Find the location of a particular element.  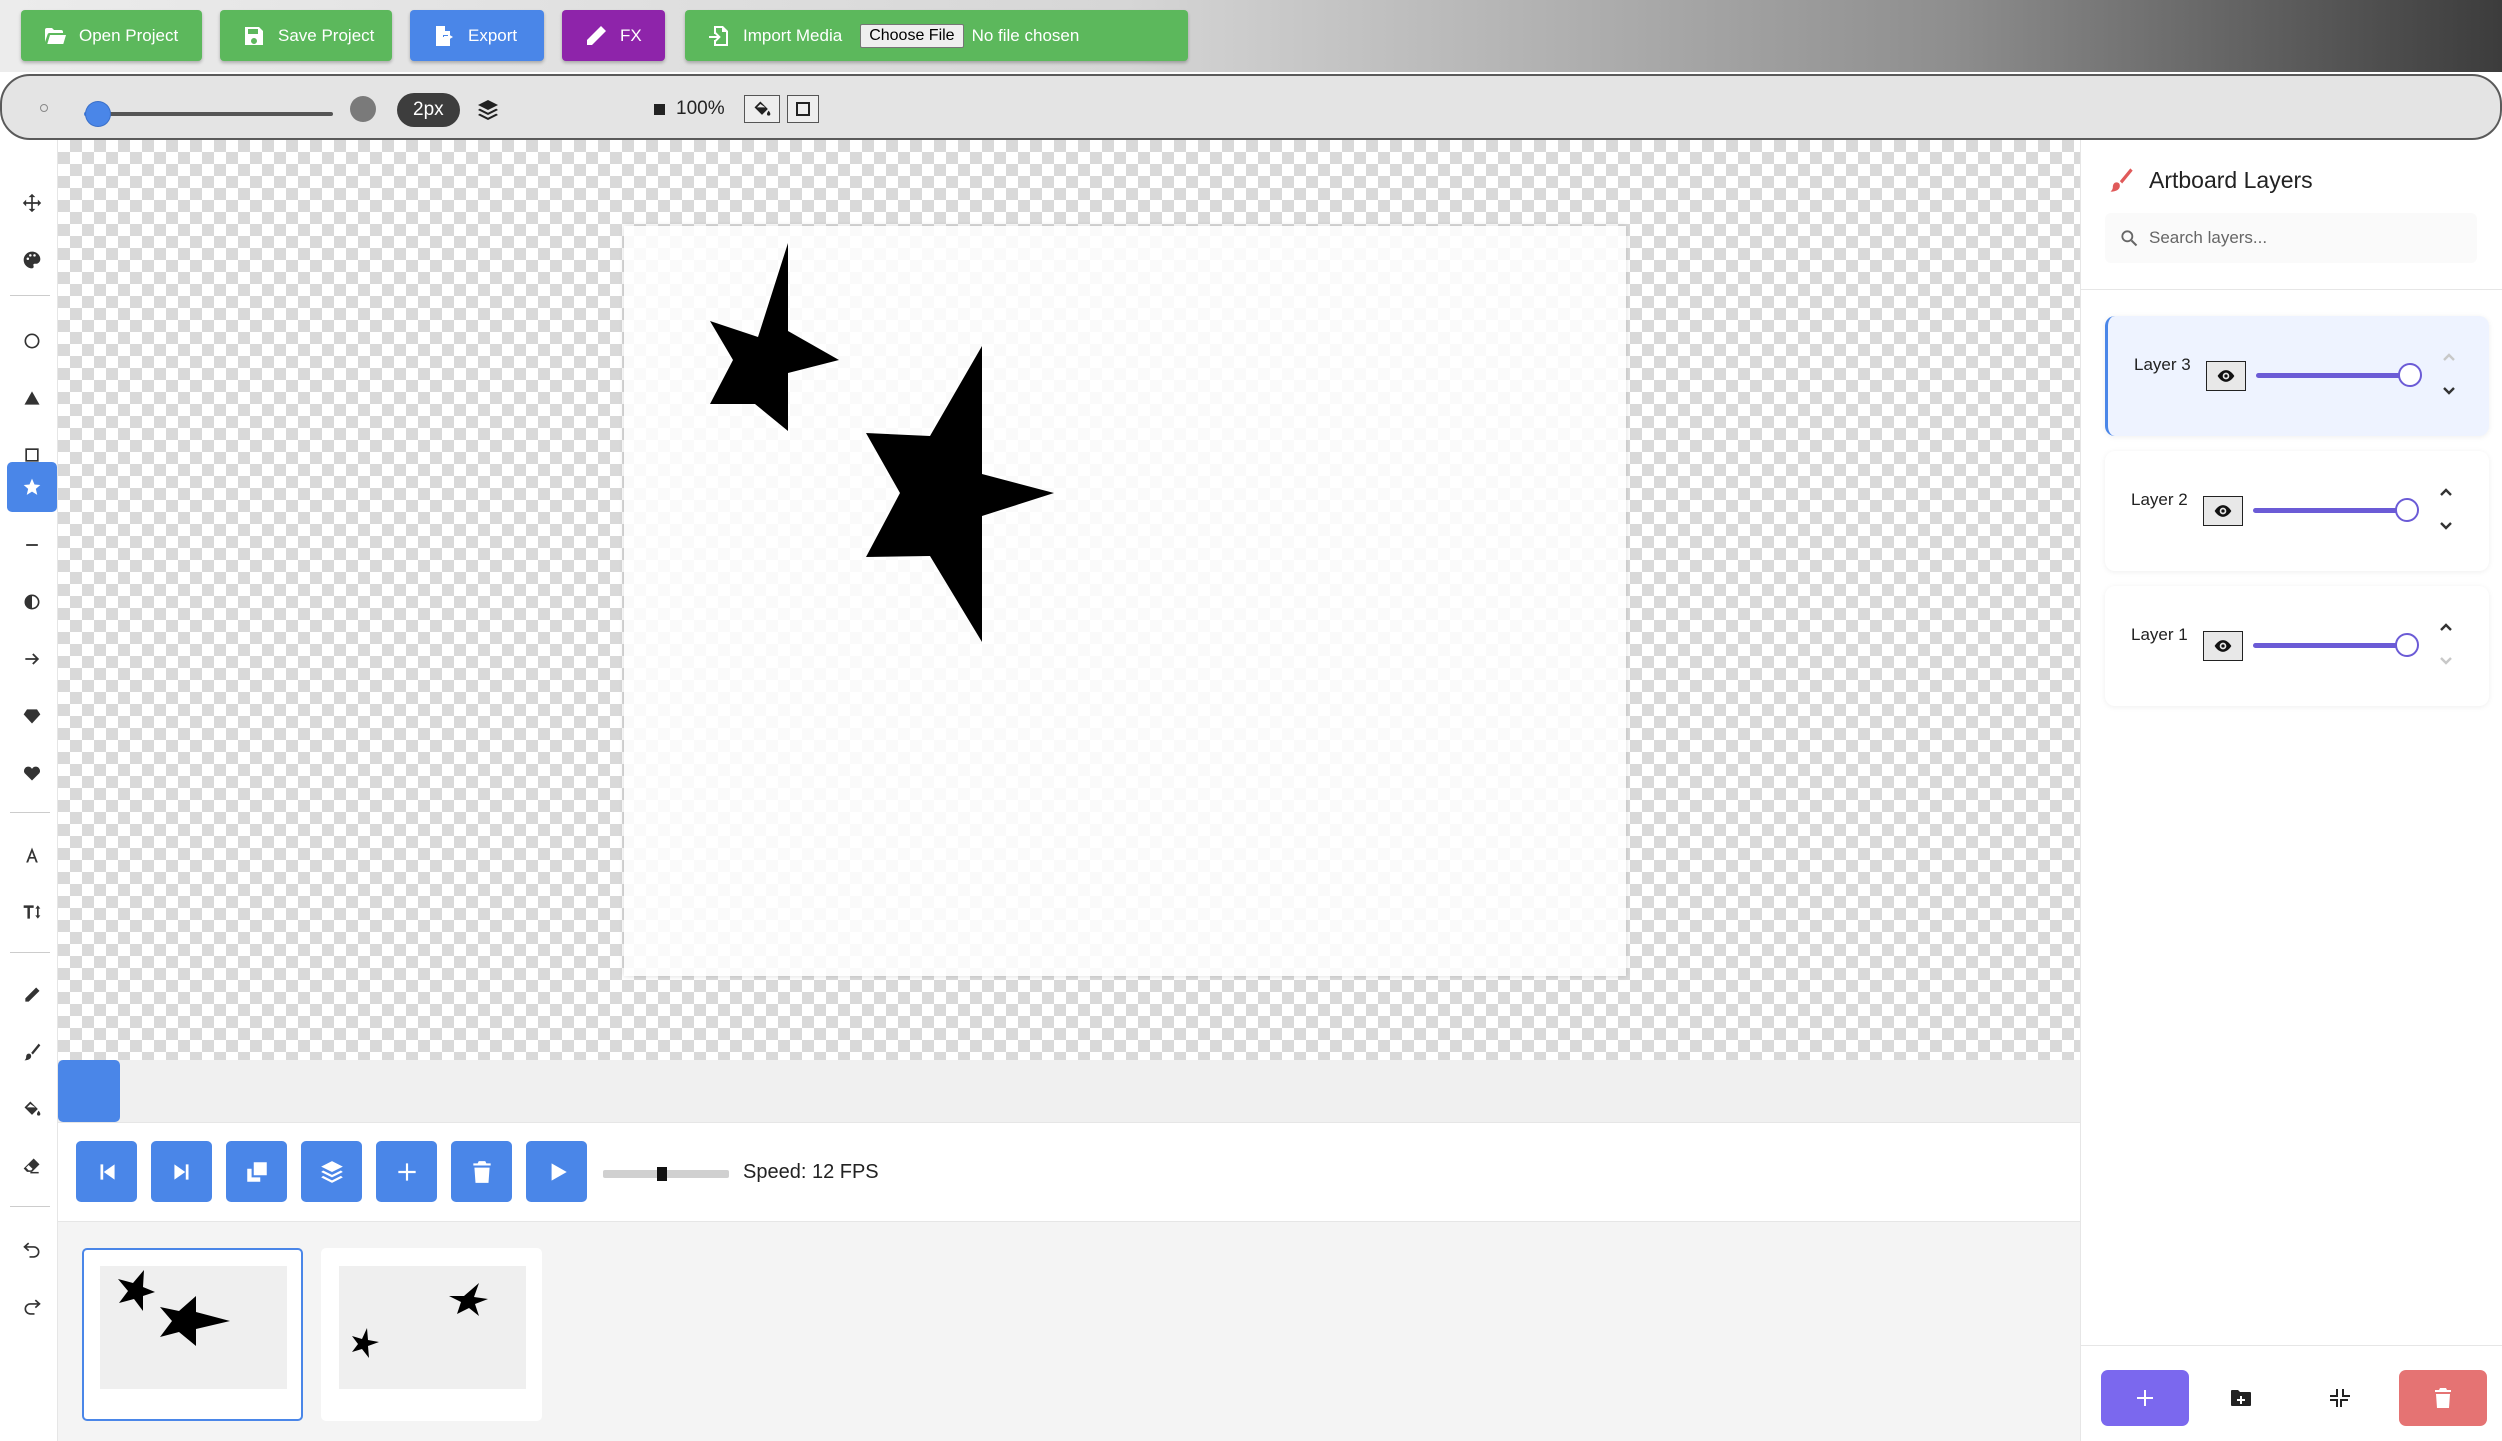

delete-layer-button is located at coordinates (2443, 1398).